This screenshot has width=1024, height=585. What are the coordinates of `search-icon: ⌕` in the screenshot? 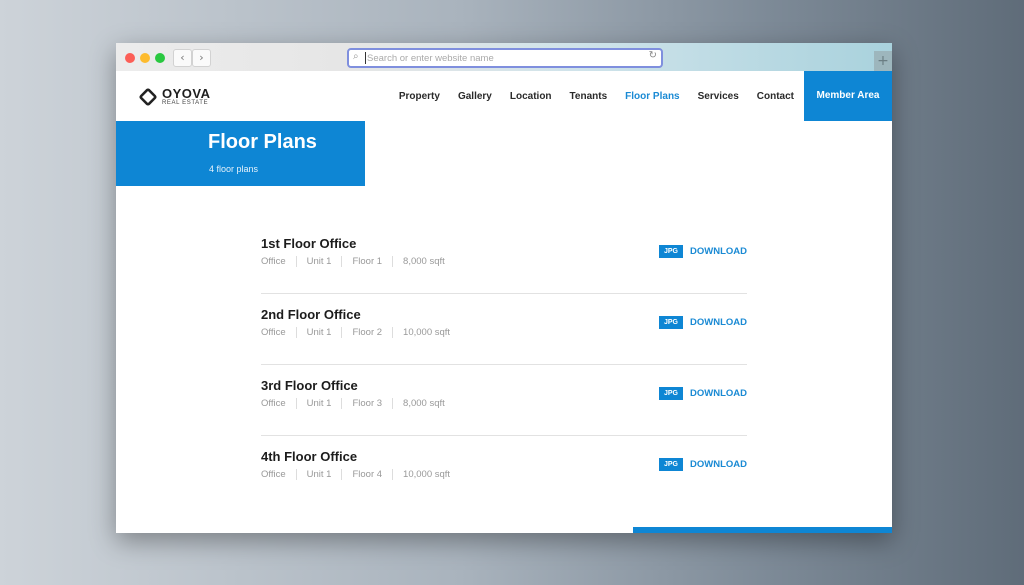 It's located at (356, 56).